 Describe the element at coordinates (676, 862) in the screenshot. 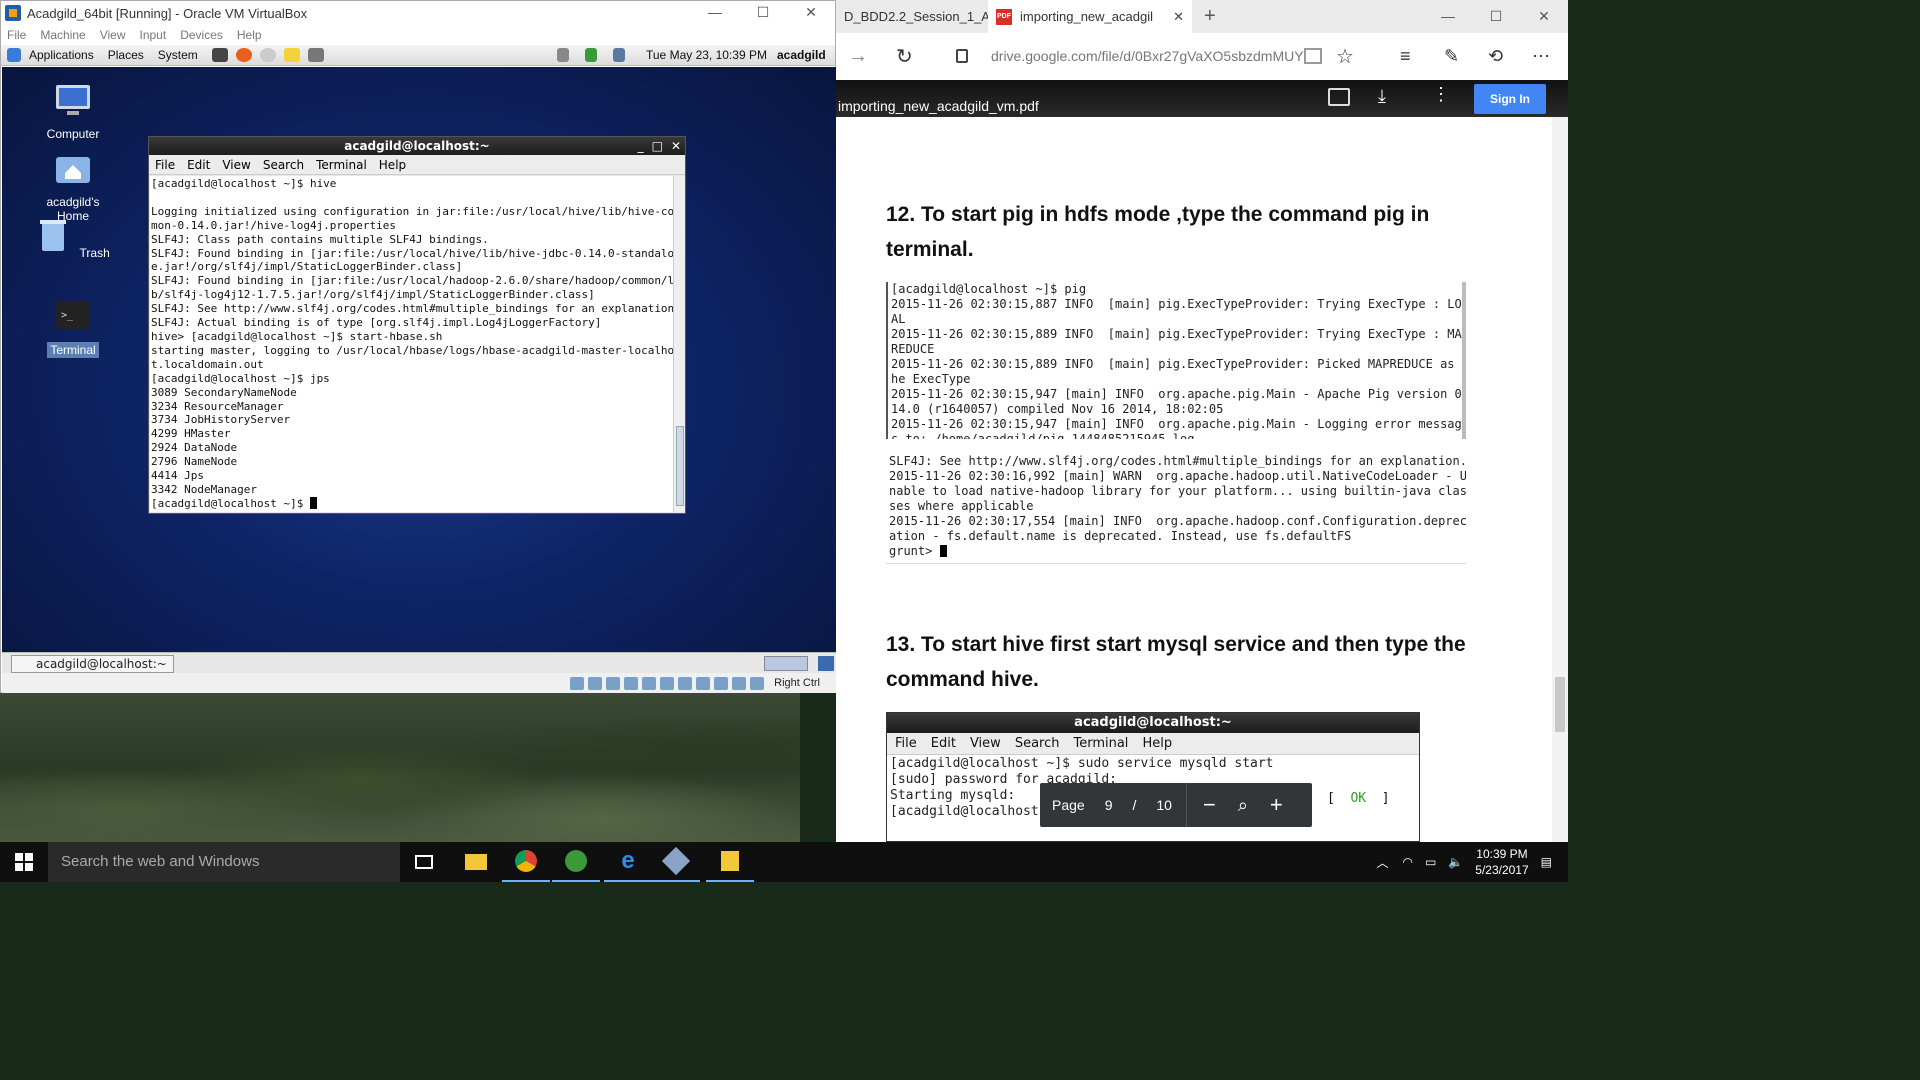

I see `virtualbox-taskbar-icon` at that location.